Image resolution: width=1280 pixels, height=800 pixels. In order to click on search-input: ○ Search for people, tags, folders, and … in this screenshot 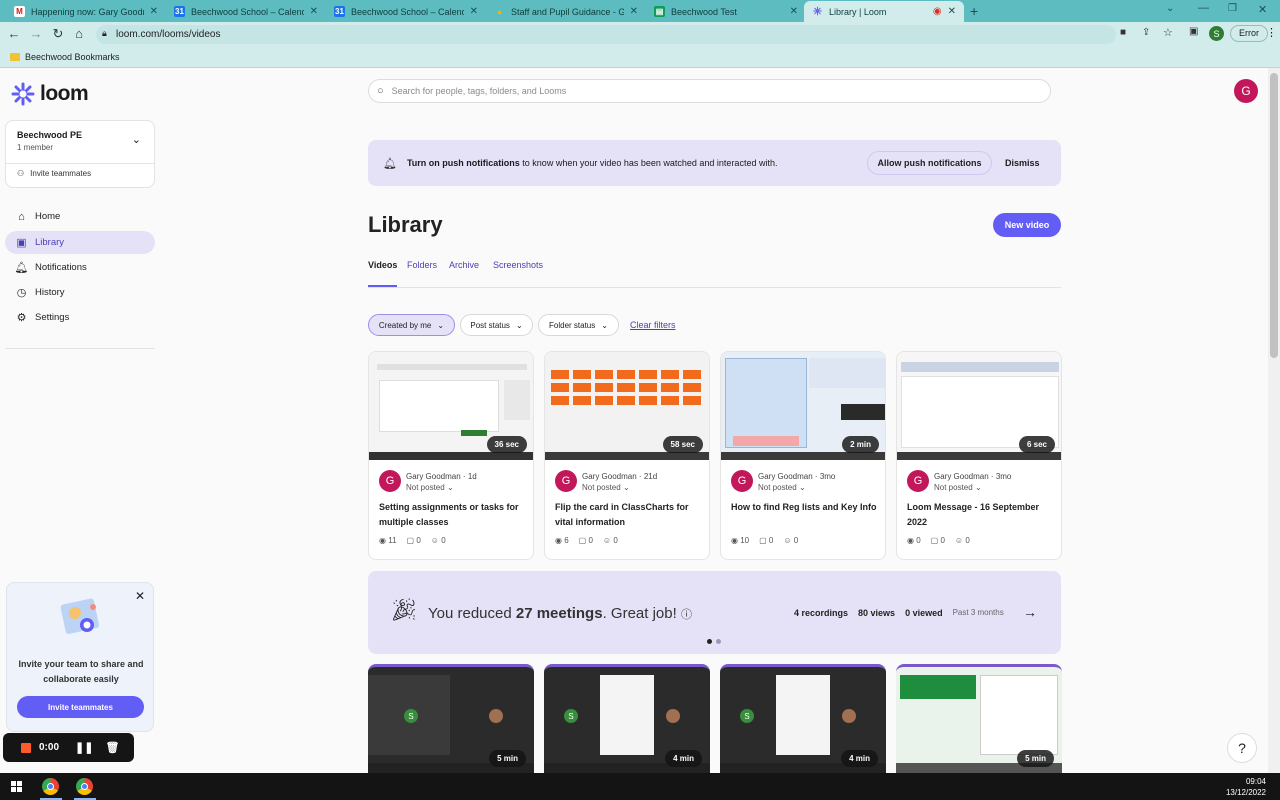, I will do `click(709, 91)`.